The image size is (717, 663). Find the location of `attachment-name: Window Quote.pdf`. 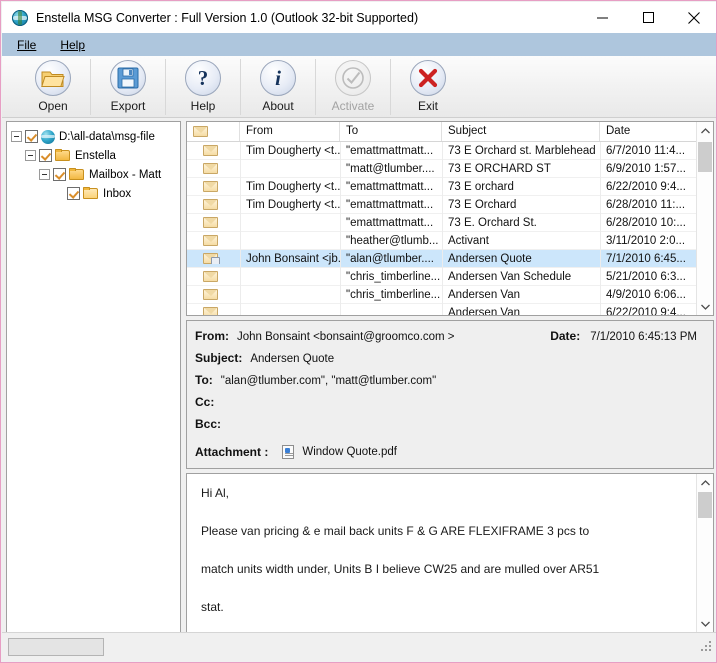

attachment-name: Window Quote.pdf is located at coordinates (349, 452).